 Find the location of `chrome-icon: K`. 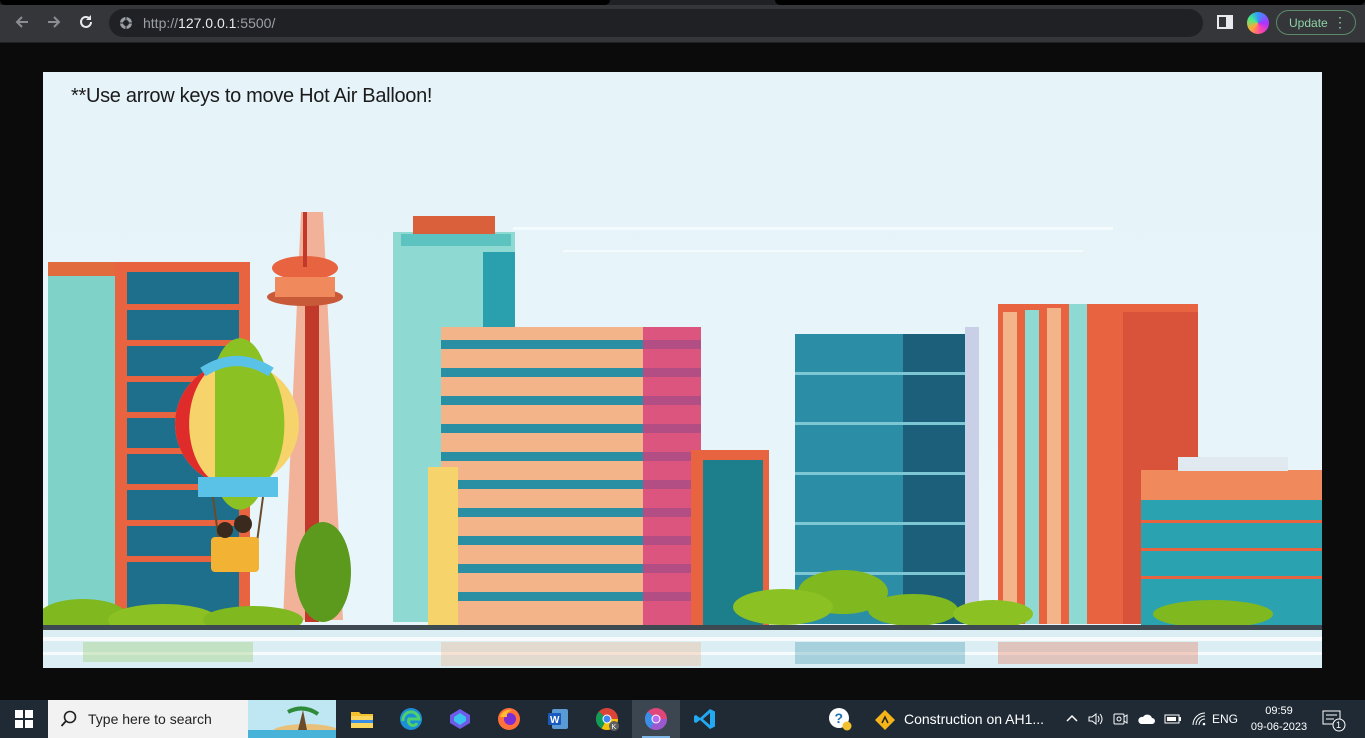

chrome-icon: K is located at coordinates (607, 719).